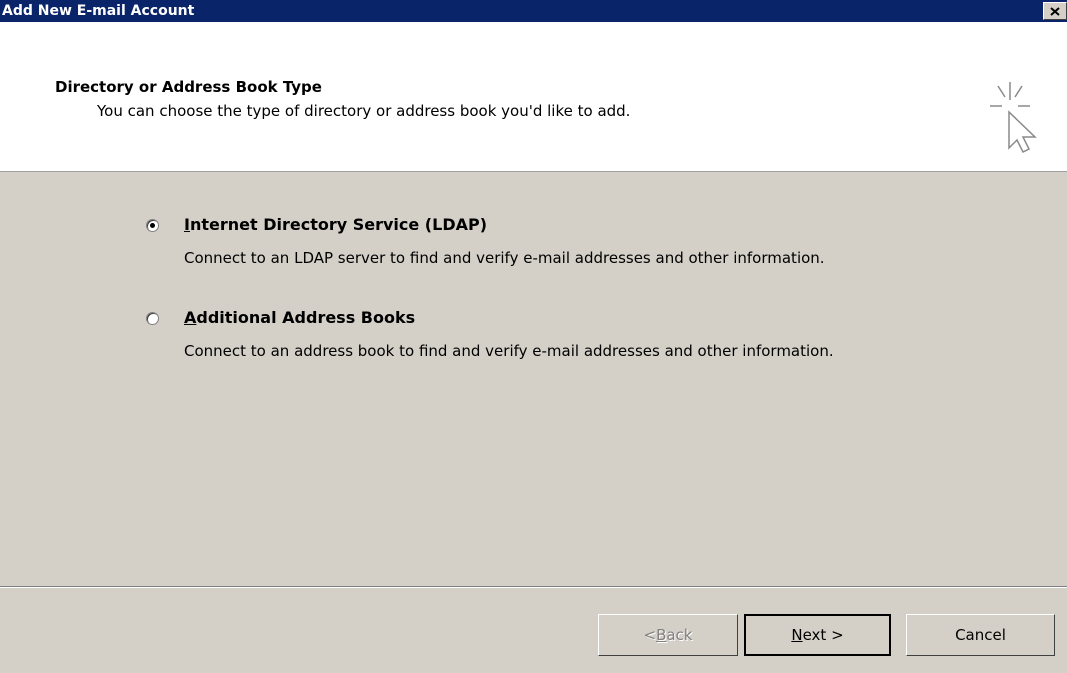 The height and width of the screenshot is (673, 1067). I want to click on title-bar: Add New E-mail Account, so click(533, 11).